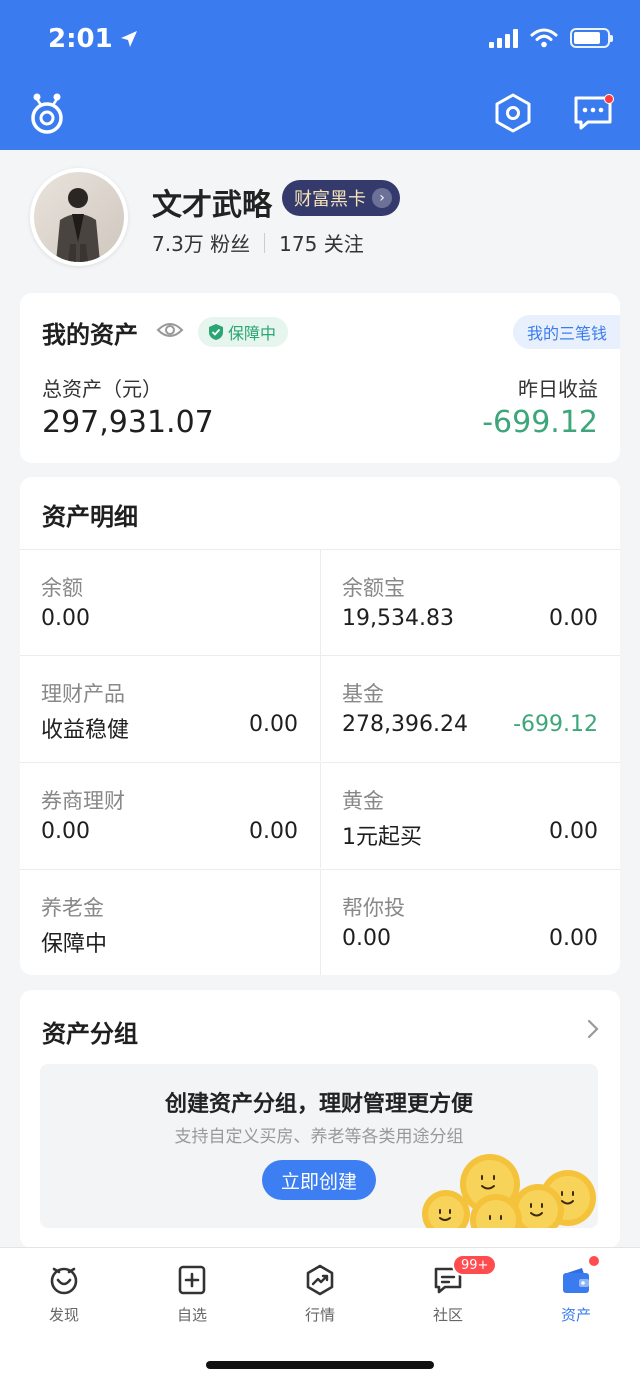 This screenshot has width=640, height=1385. I want to click on chevron-right-icon, so click(593, 1031).